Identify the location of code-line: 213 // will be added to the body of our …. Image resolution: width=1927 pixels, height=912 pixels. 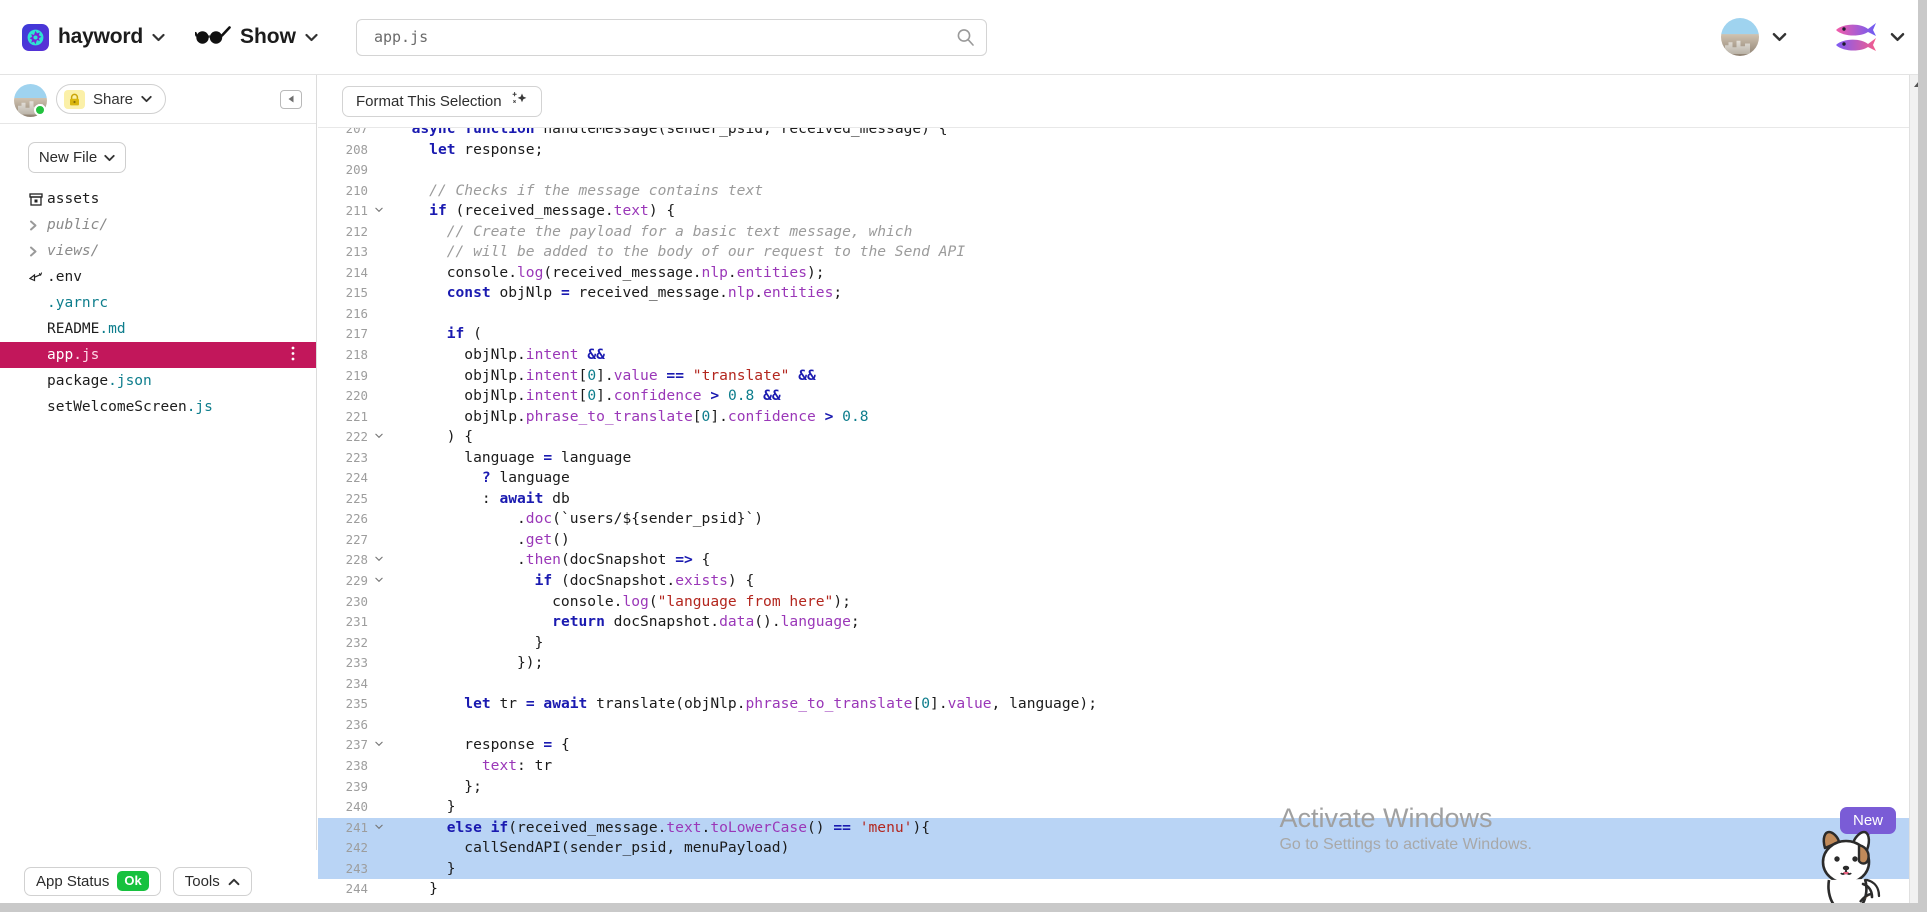
(1122, 252).